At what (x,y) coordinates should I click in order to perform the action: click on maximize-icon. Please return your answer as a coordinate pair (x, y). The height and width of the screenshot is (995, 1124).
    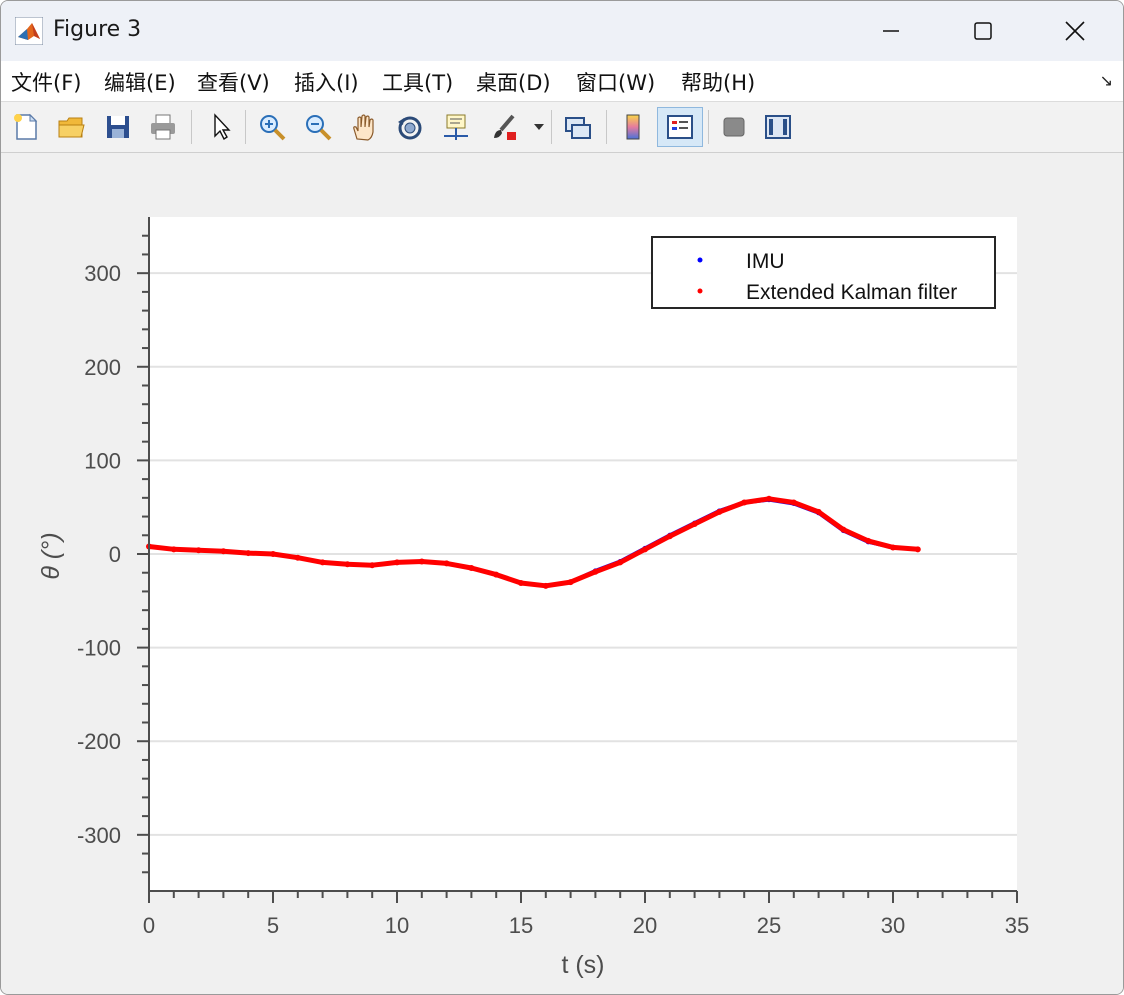
    Looking at the image, I should click on (983, 31).